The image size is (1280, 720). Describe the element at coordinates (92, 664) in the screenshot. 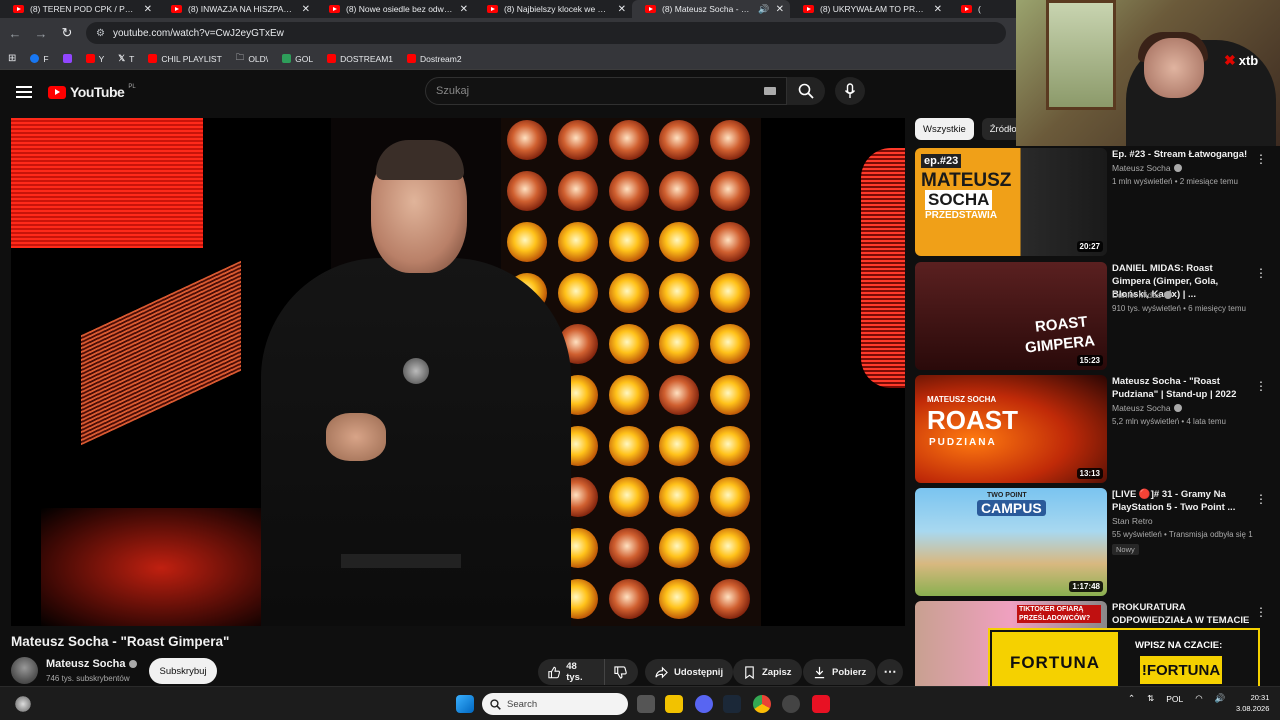

I see `channel-name-row: Mateusz Socha` at that location.